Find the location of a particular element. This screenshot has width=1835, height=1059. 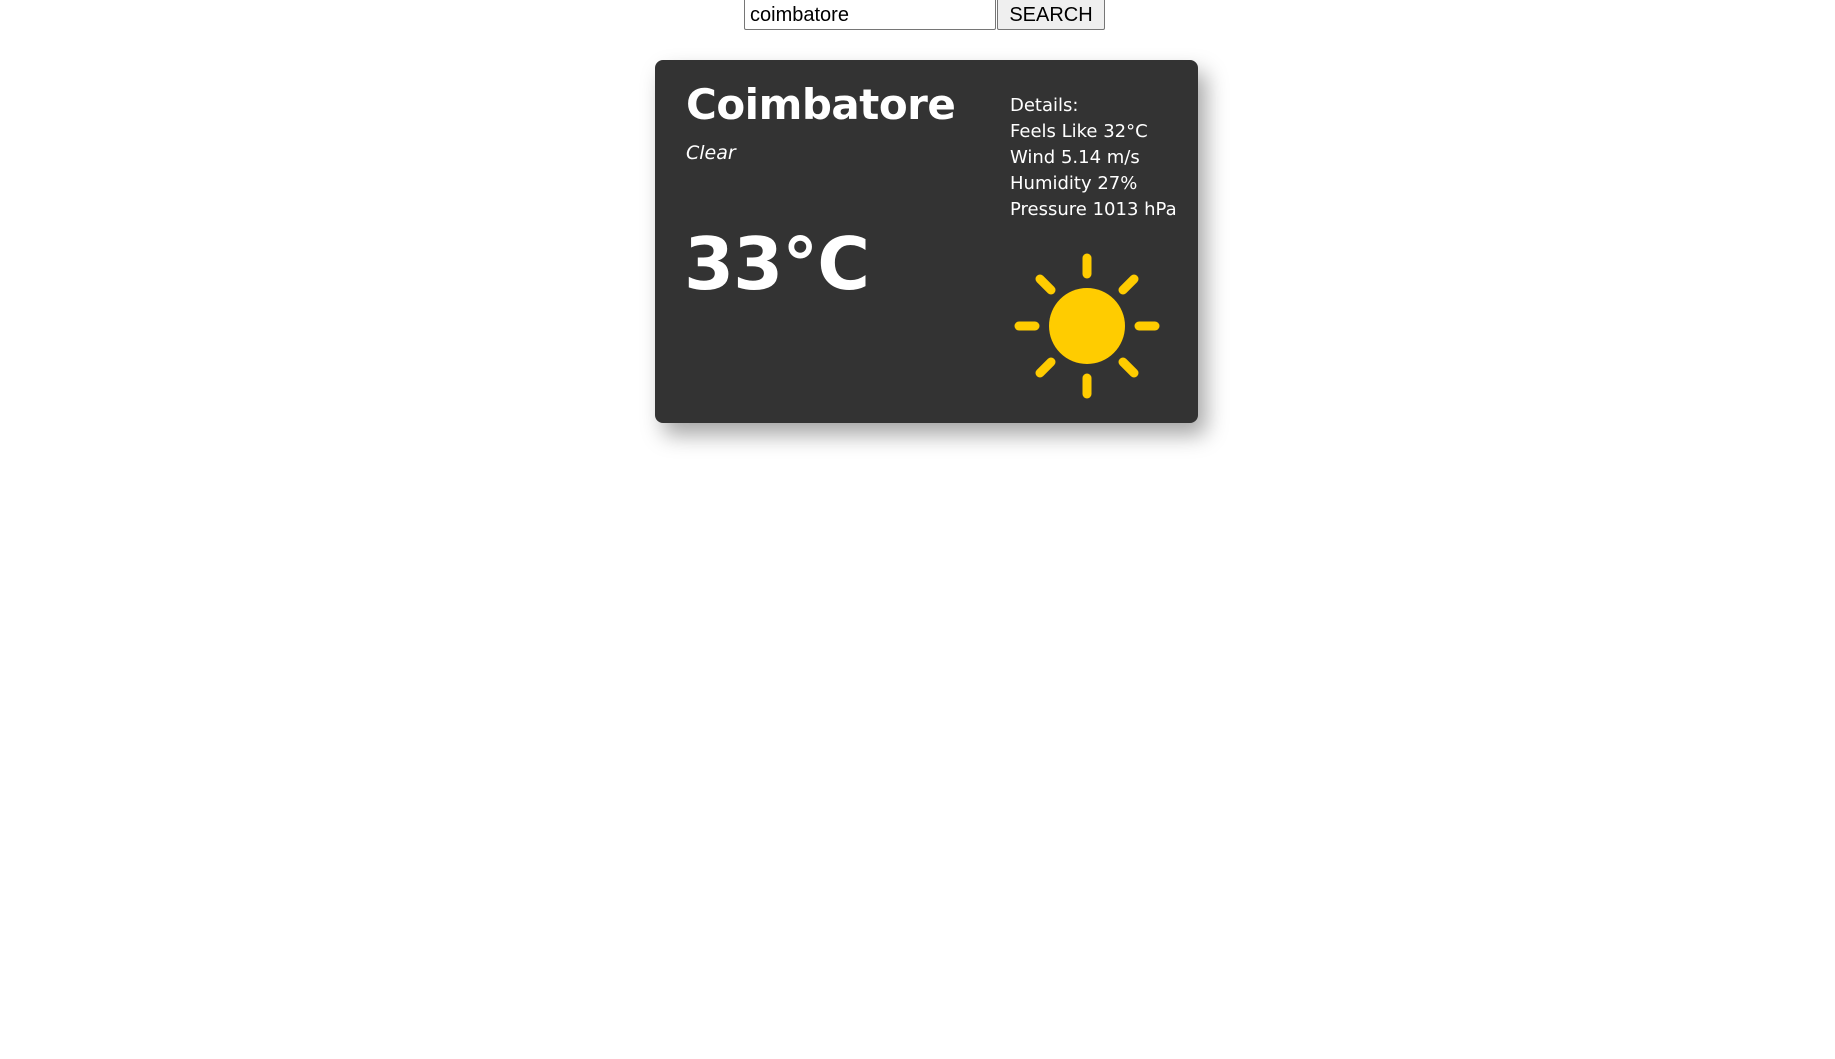

humidity: Humidity 27% is located at coordinates (1074, 183).